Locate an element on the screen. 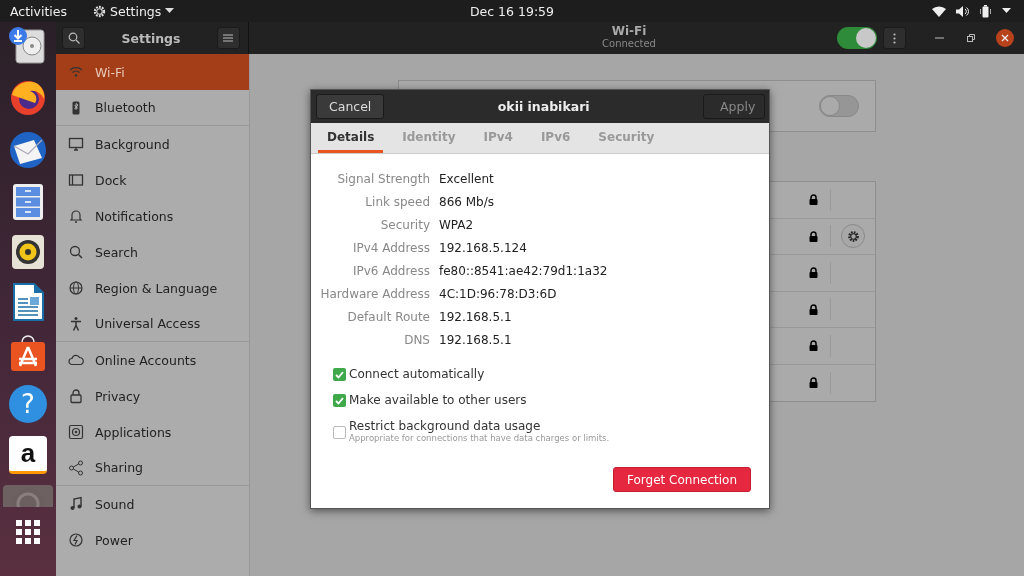  detail-label: Signal Strength is located at coordinates (383, 179).